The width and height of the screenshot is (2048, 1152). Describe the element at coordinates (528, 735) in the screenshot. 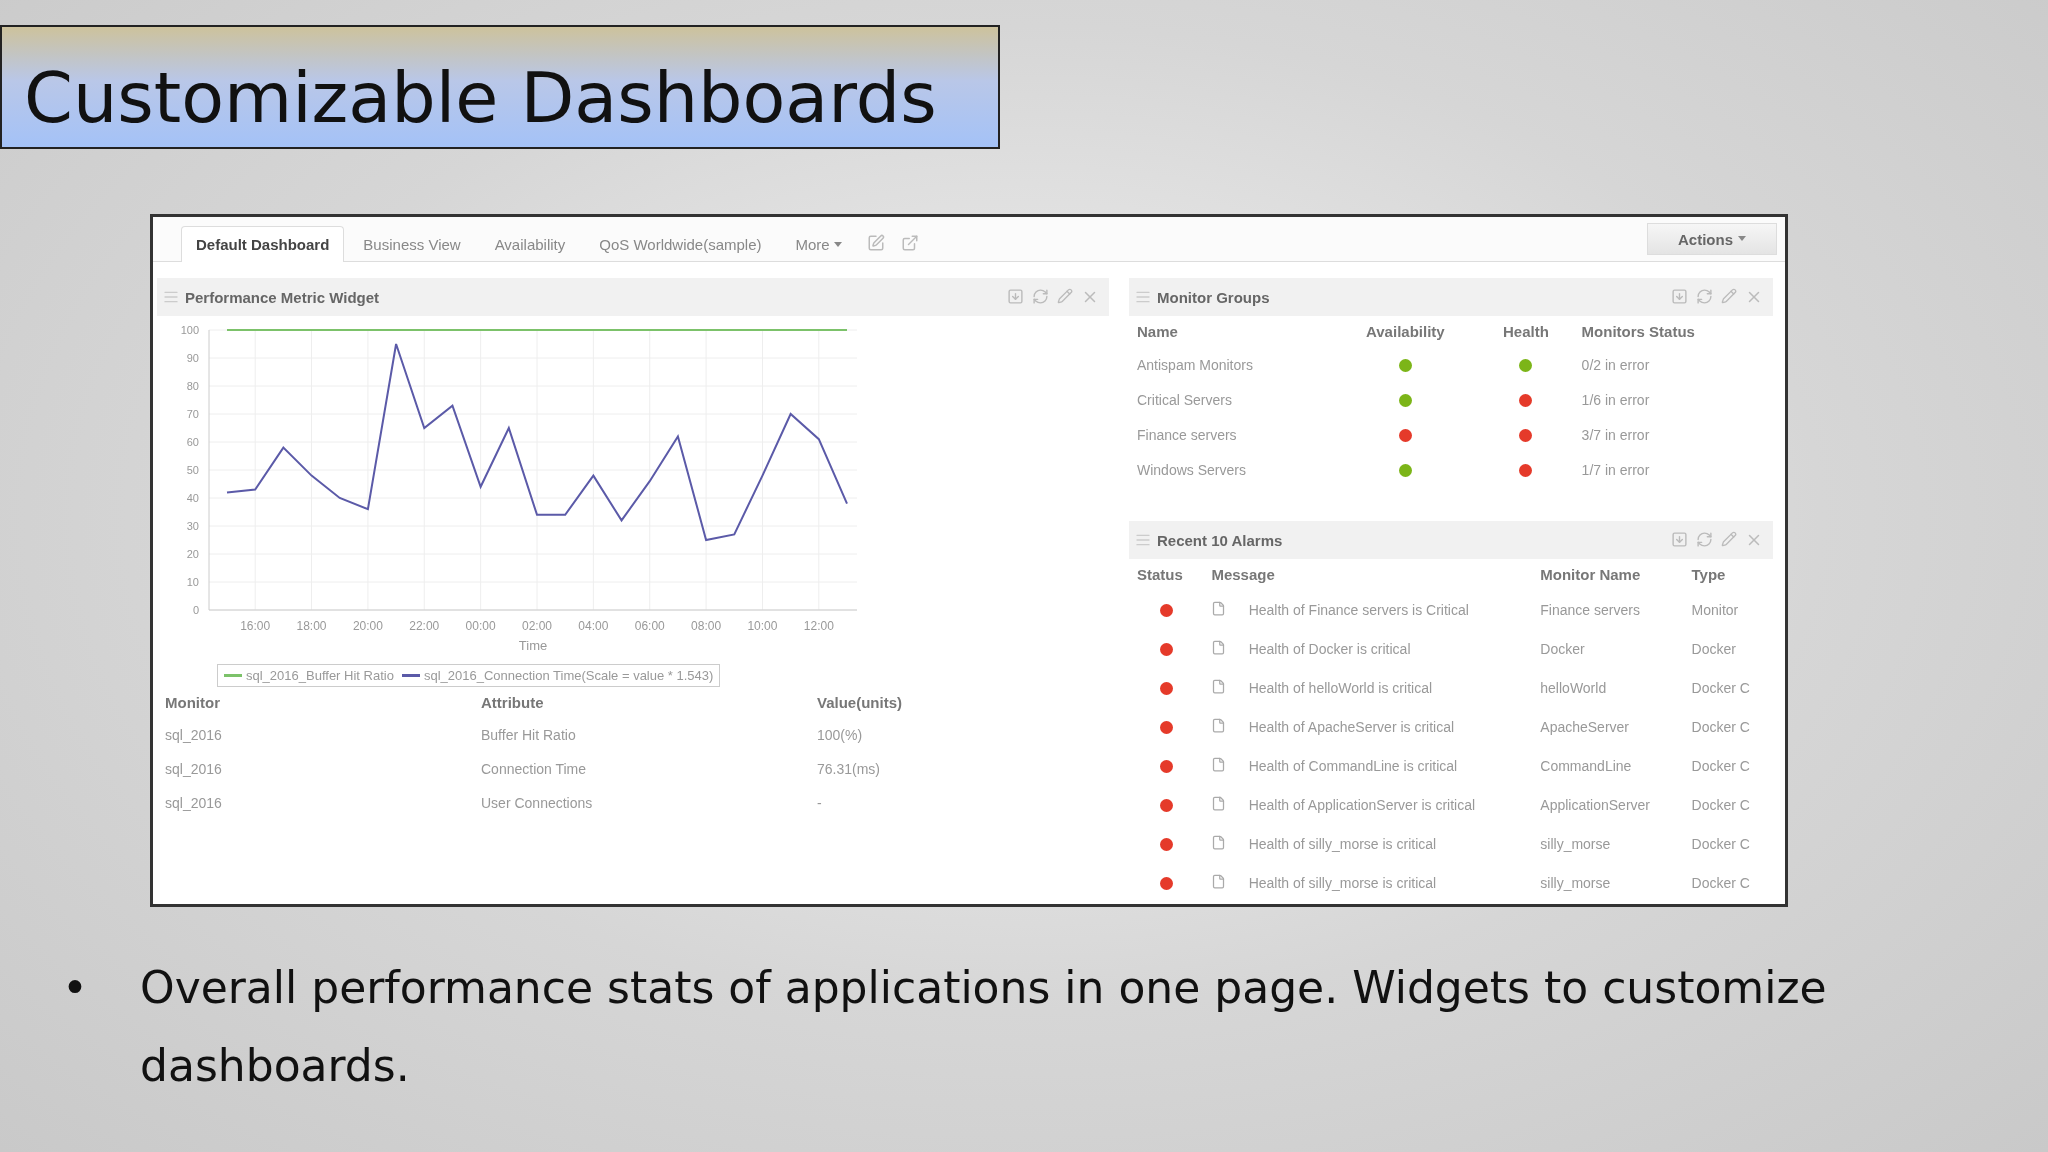

I see `table-cell-text: Buffer Hit Ratio` at that location.